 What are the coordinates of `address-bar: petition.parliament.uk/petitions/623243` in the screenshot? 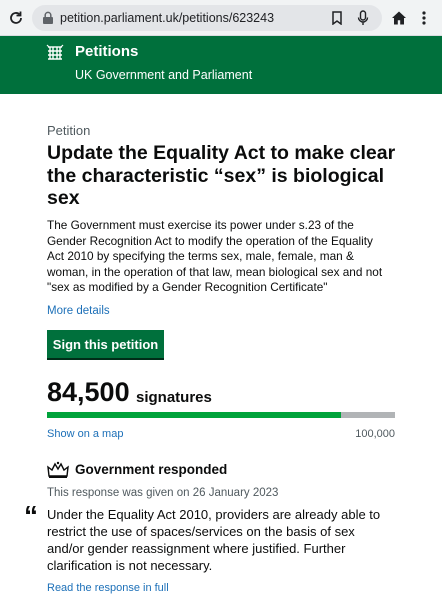 It's located at (207, 18).